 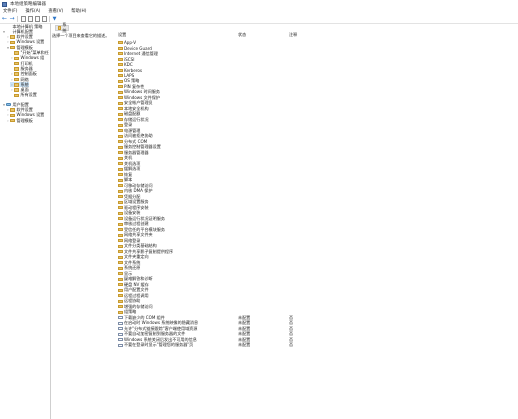 I want to click on tree-node: 所有设置, so click(x=23, y=95).